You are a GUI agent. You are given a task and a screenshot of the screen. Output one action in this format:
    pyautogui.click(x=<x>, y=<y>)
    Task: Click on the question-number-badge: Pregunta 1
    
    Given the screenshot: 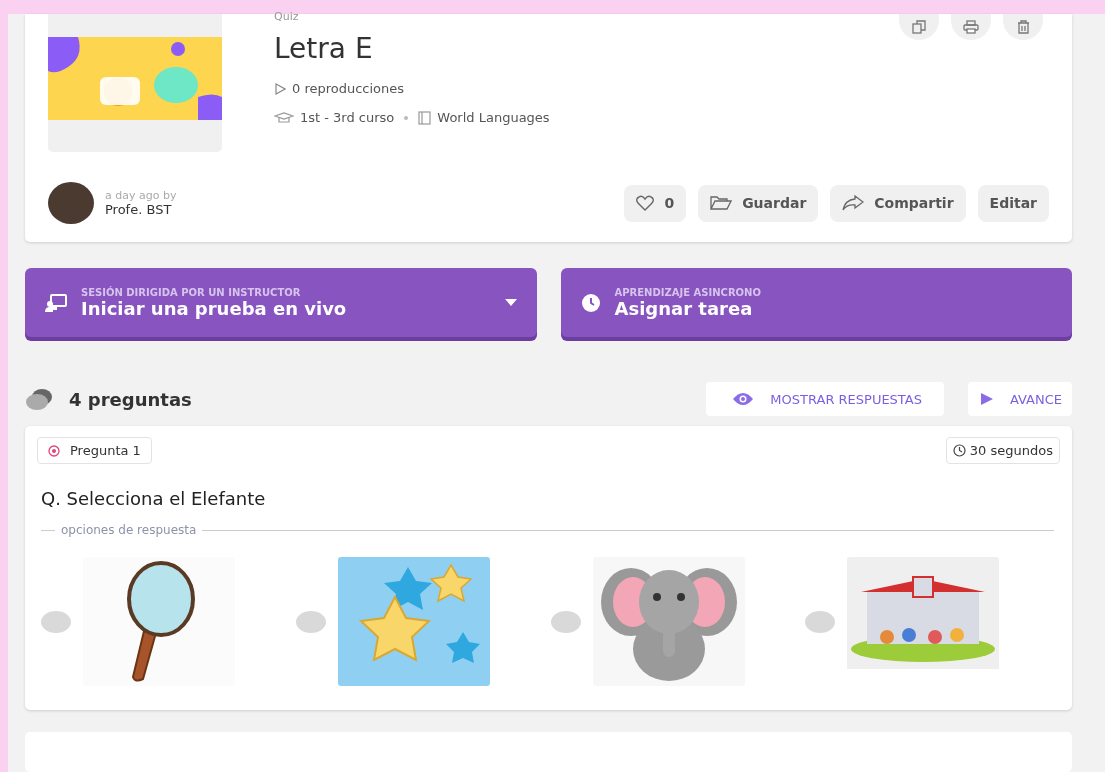 What is the action you would take?
    pyautogui.click(x=94, y=450)
    